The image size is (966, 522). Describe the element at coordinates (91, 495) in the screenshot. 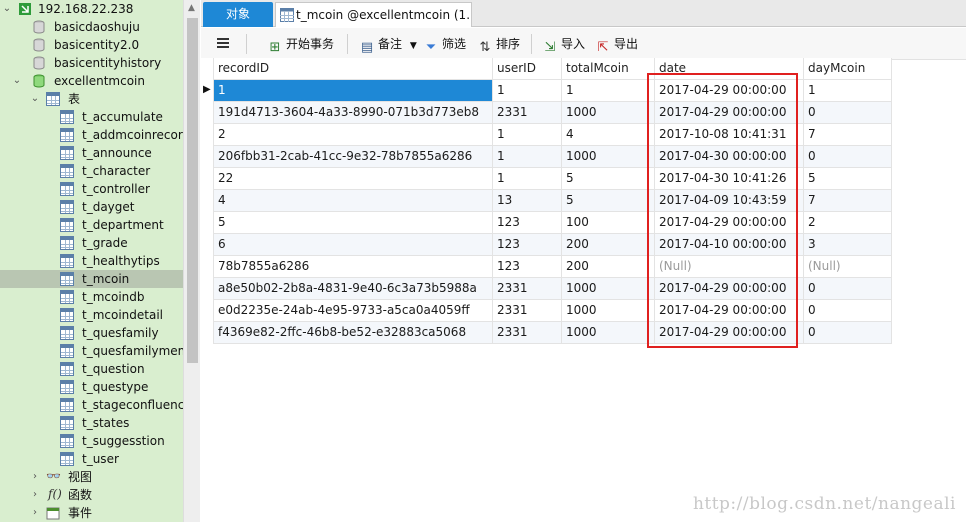

I see `tree-folder-1: › f() 函数` at that location.